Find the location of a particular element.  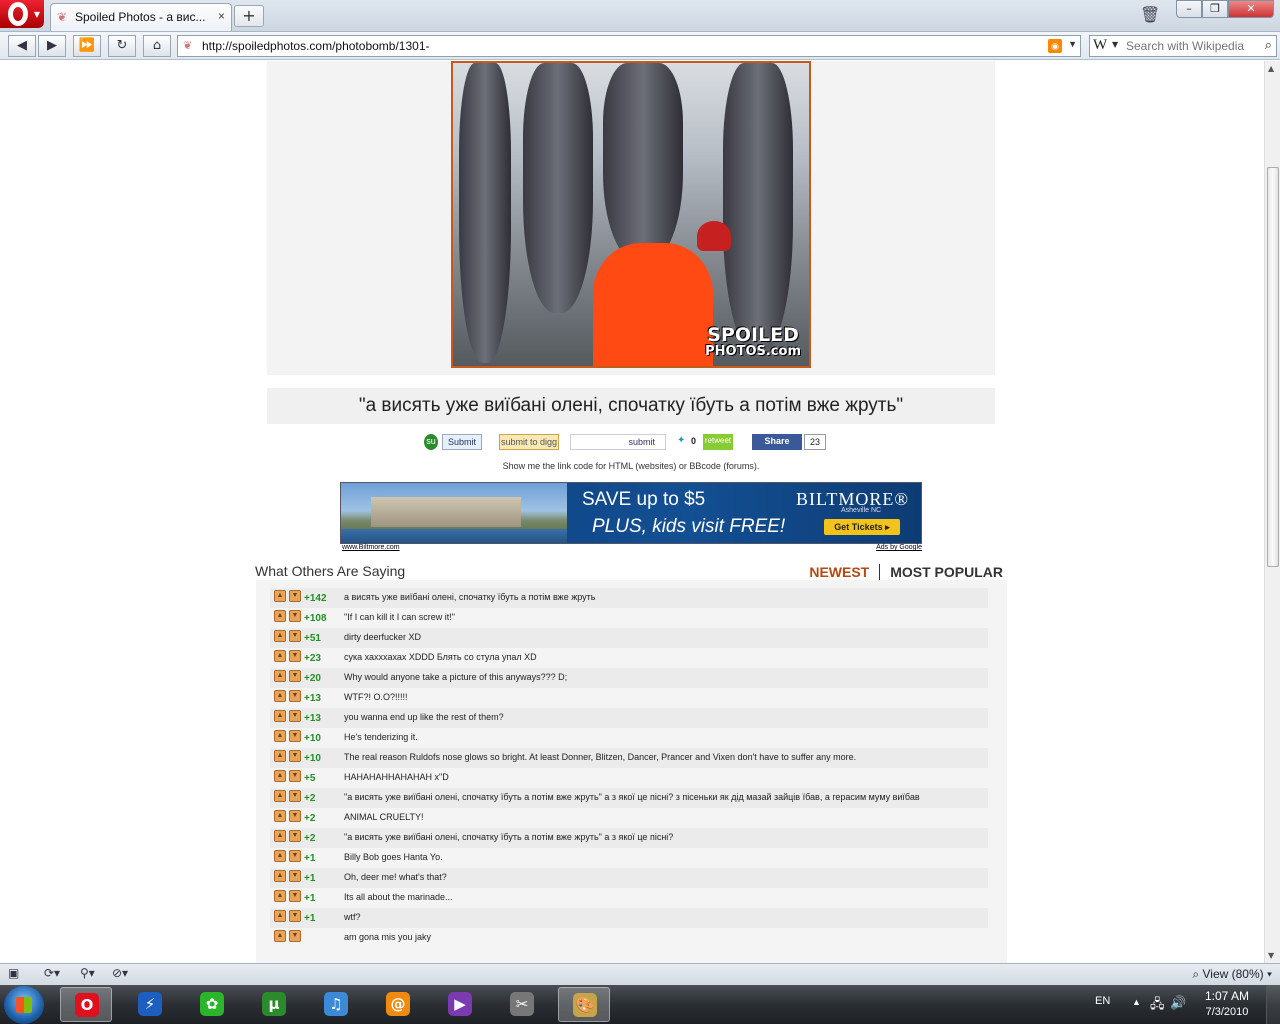

panel-toggle-icon: ▣ is located at coordinates (13, 974).